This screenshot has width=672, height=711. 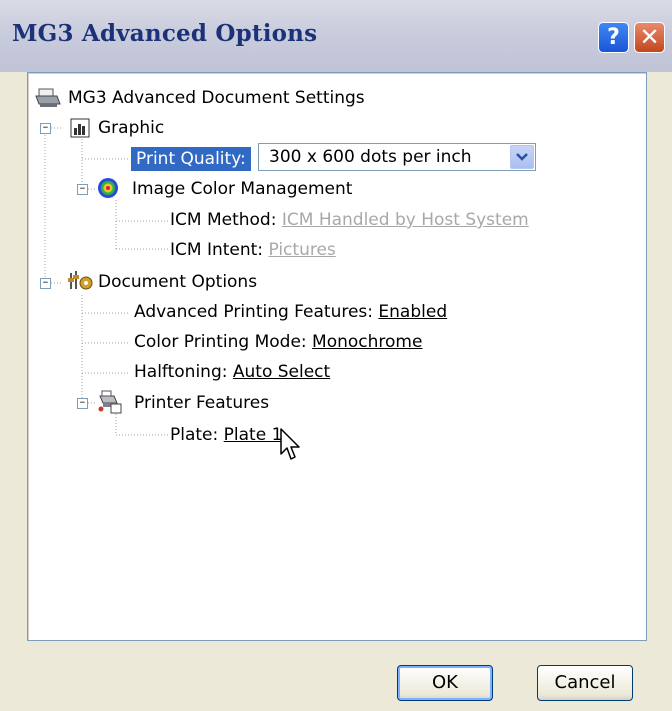 What do you see at coordinates (585, 683) in the screenshot?
I see `cancel-button: Cancel` at bounding box center [585, 683].